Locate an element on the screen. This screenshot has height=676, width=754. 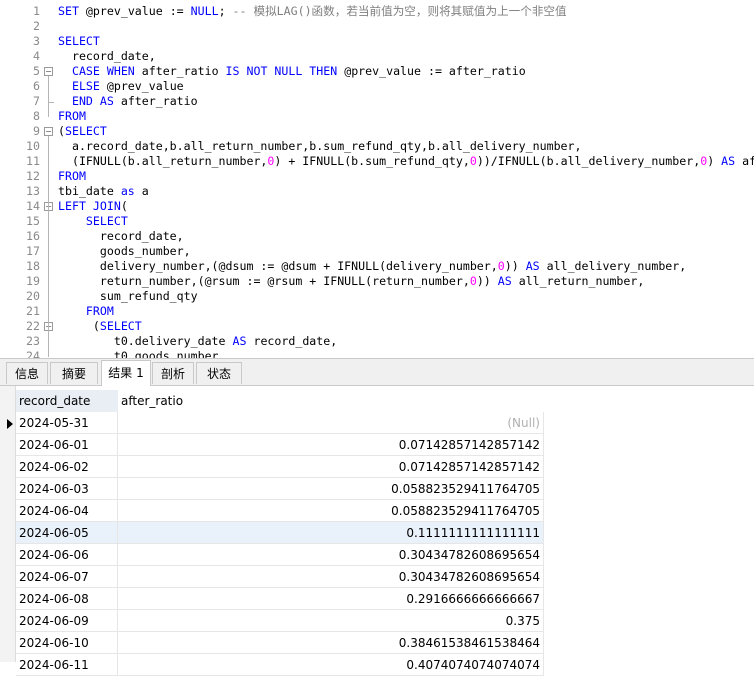
line-number: 16 is located at coordinates (33, 236).